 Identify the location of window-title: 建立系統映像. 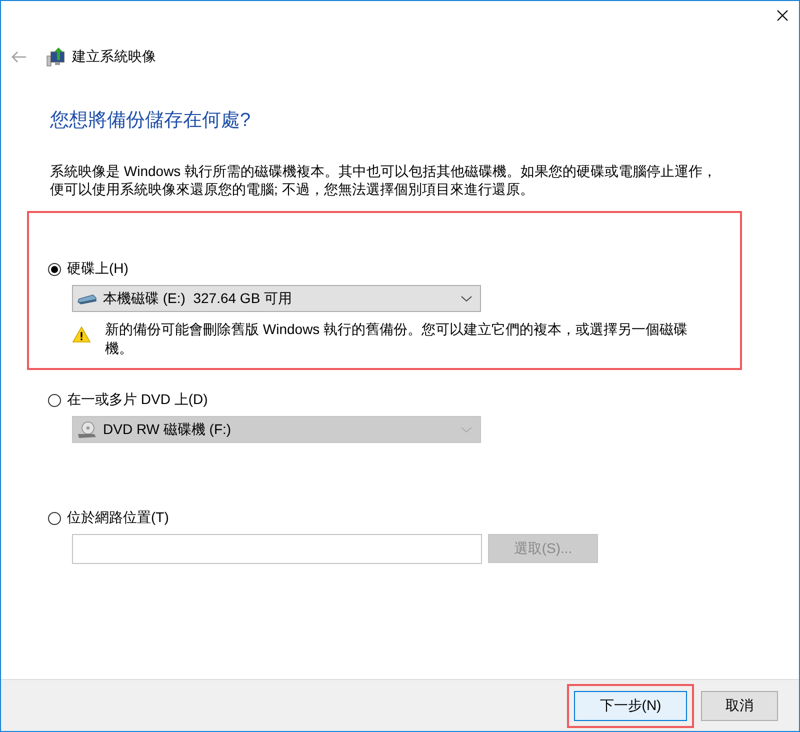
(114, 57).